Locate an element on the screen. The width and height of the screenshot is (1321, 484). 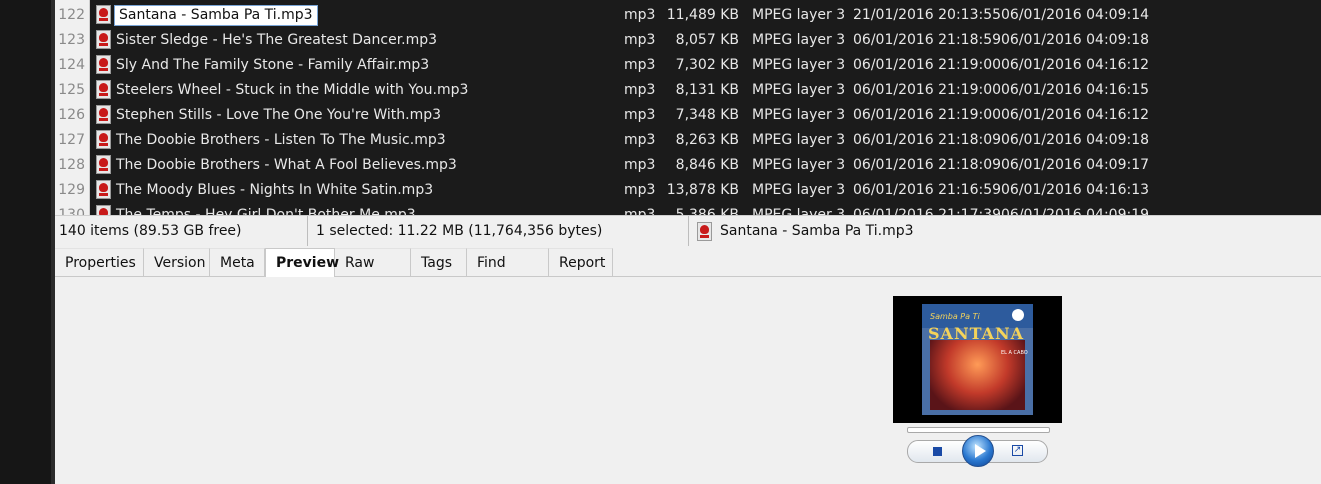
line-number: 122 is located at coordinates (71, 15).